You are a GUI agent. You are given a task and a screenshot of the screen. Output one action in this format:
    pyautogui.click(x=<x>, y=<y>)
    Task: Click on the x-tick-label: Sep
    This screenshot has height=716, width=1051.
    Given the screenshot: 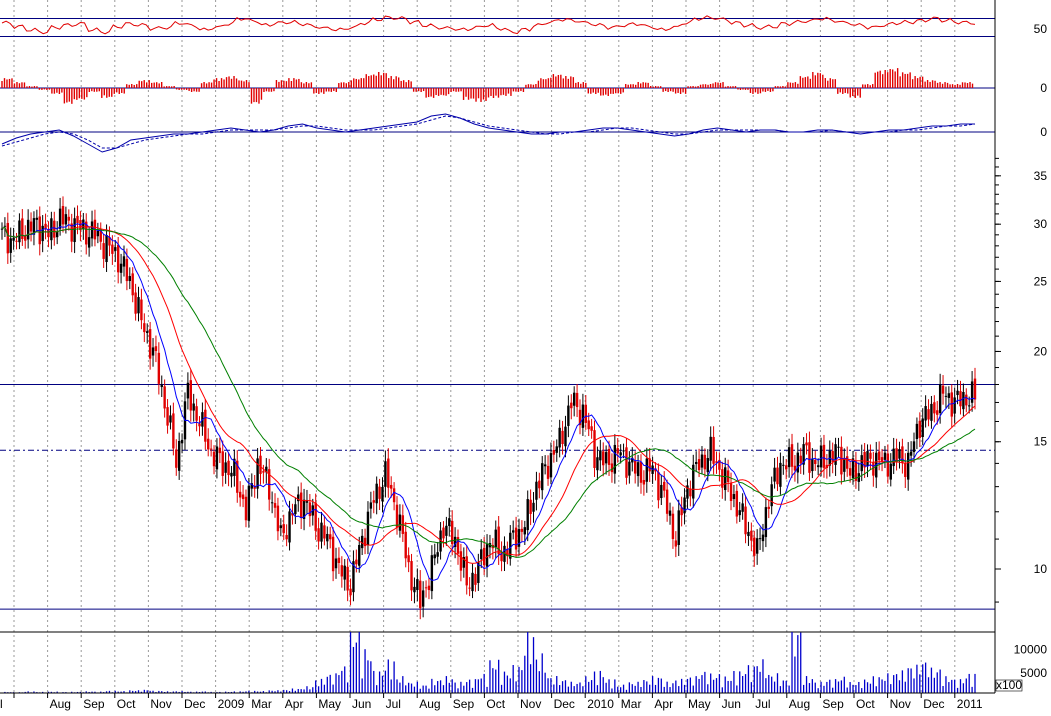 What is the action you would take?
    pyautogui.click(x=94, y=704)
    